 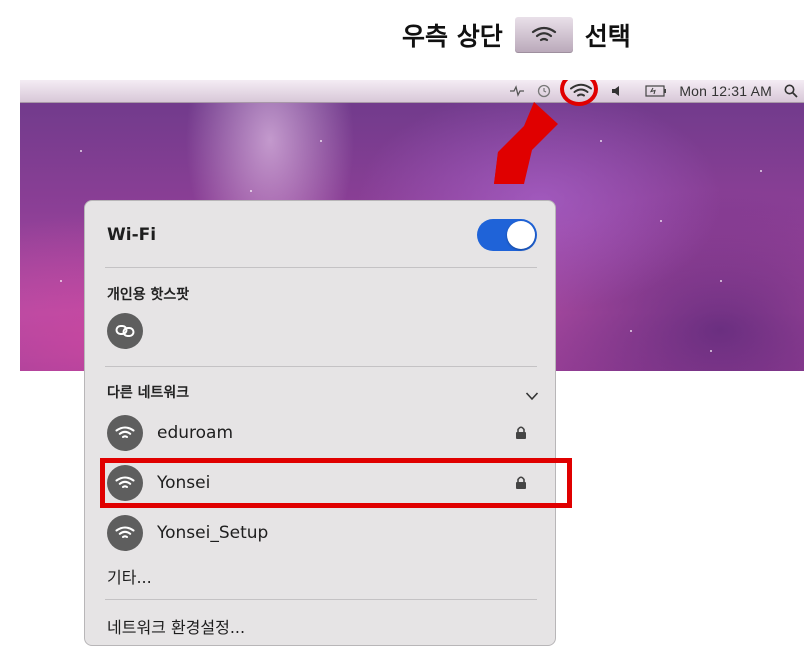 I want to click on wifi-title: Wi-Fi, so click(x=132, y=235).